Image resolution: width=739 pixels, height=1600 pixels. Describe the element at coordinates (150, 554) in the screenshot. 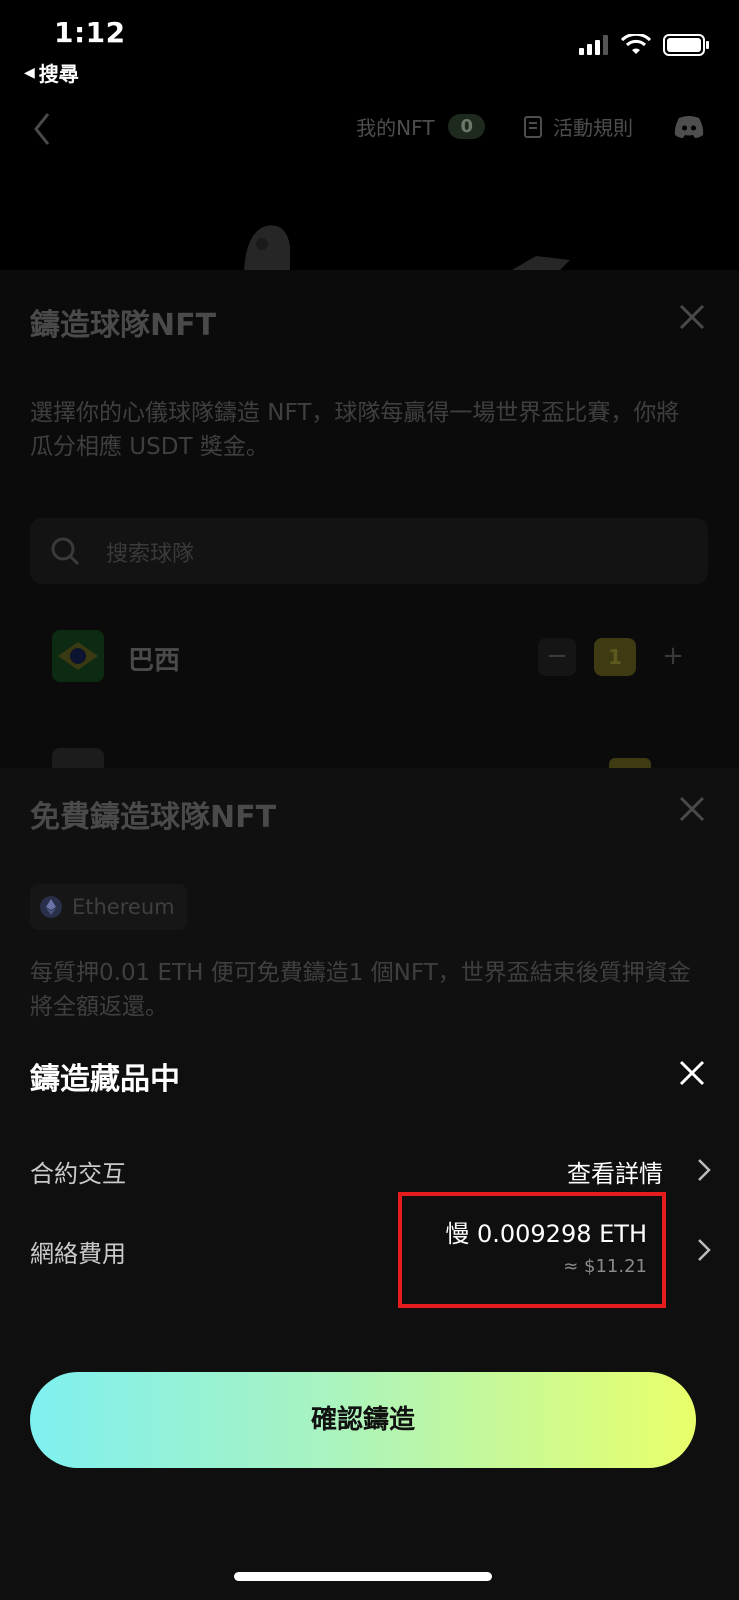

I see `search-placeholder: 搜索球隊` at that location.